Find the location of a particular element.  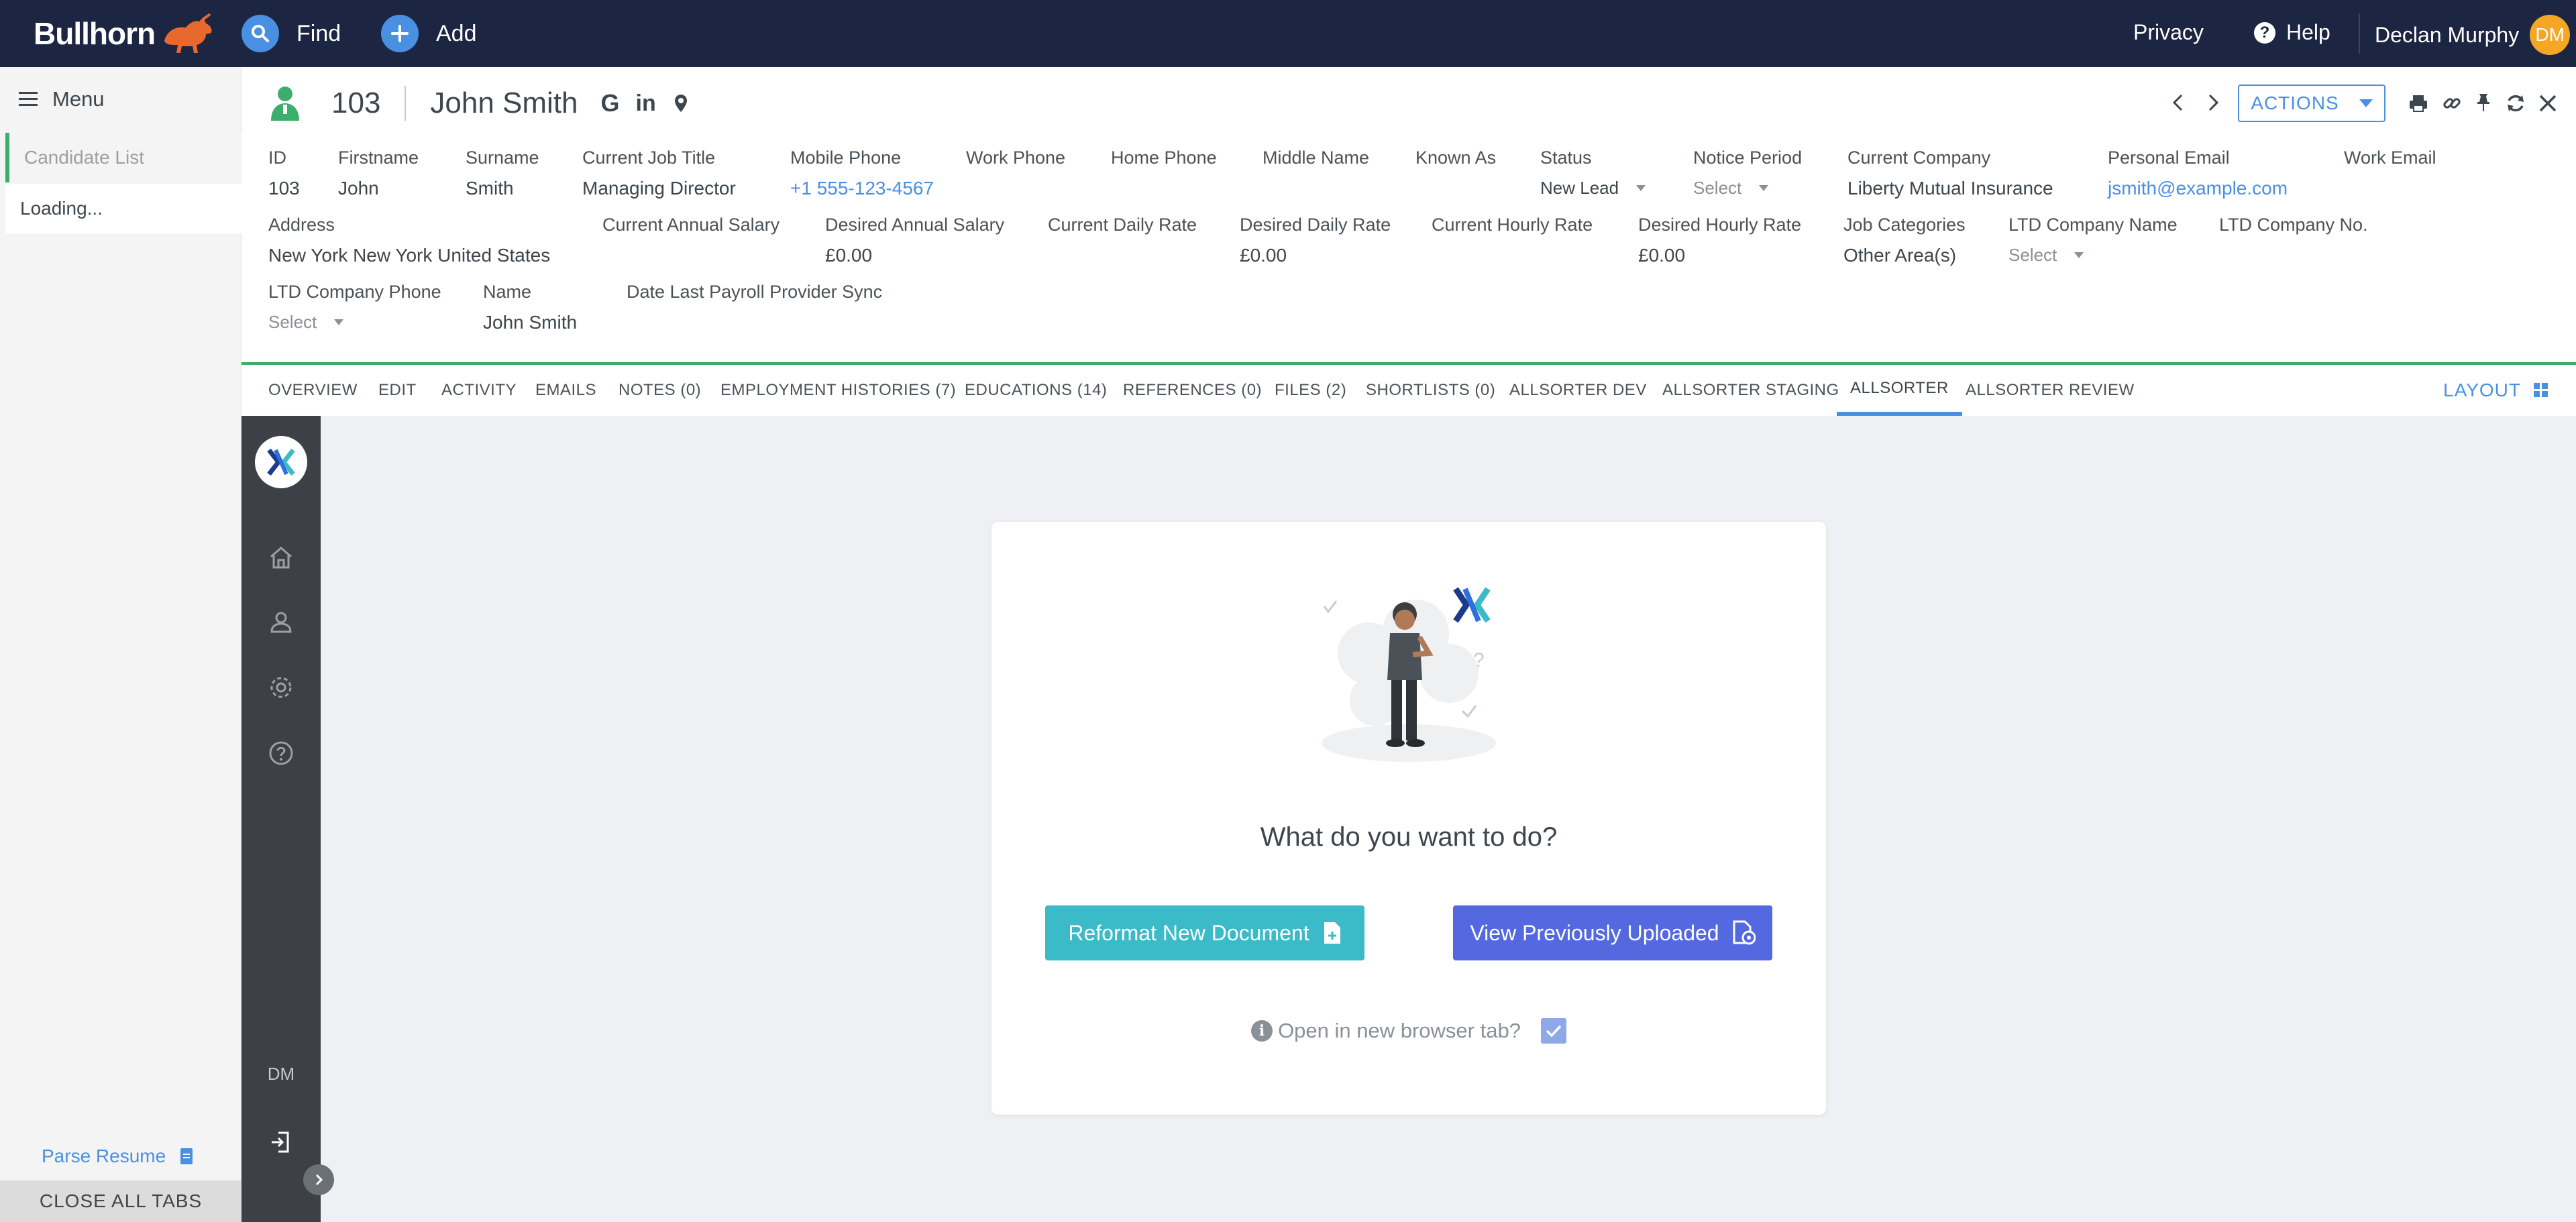

add-label: Add is located at coordinates (456, 33).